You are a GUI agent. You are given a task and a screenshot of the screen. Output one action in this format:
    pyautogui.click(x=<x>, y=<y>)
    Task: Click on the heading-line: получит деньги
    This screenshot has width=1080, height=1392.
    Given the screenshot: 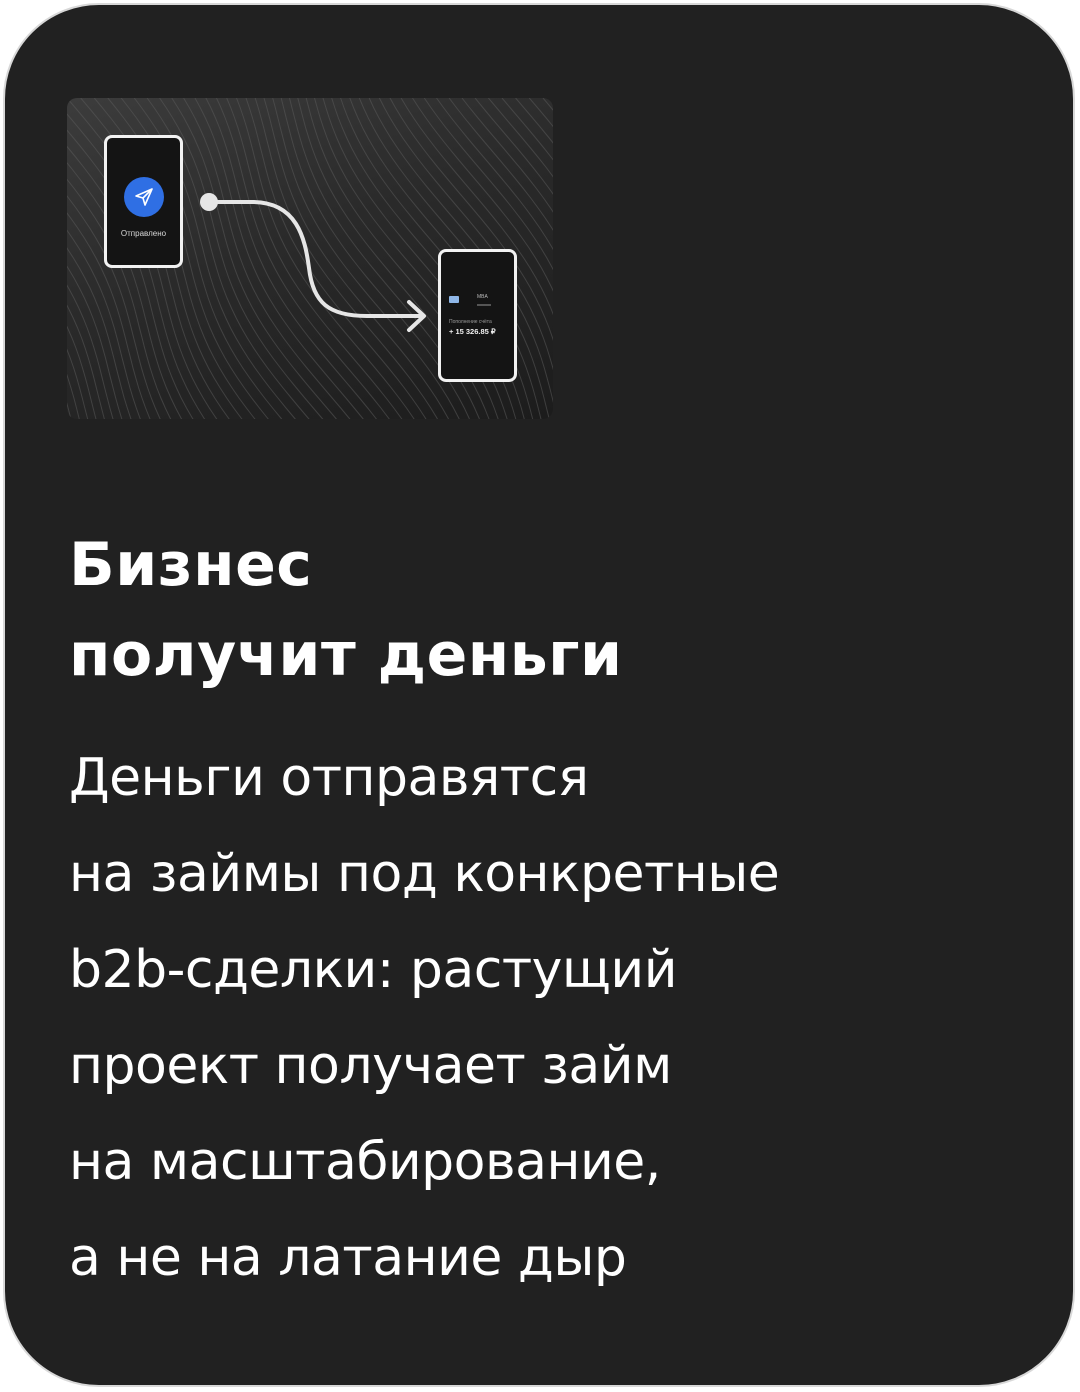 What is the action you would take?
    pyautogui.click(x=346, y=655)
    